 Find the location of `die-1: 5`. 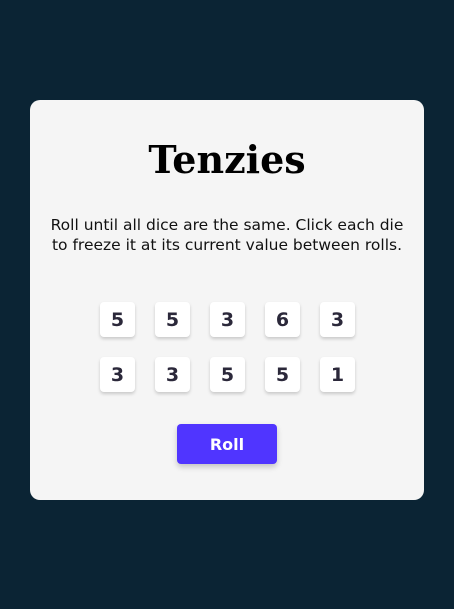

die-1: 5 is located at coordinates (117, 319).